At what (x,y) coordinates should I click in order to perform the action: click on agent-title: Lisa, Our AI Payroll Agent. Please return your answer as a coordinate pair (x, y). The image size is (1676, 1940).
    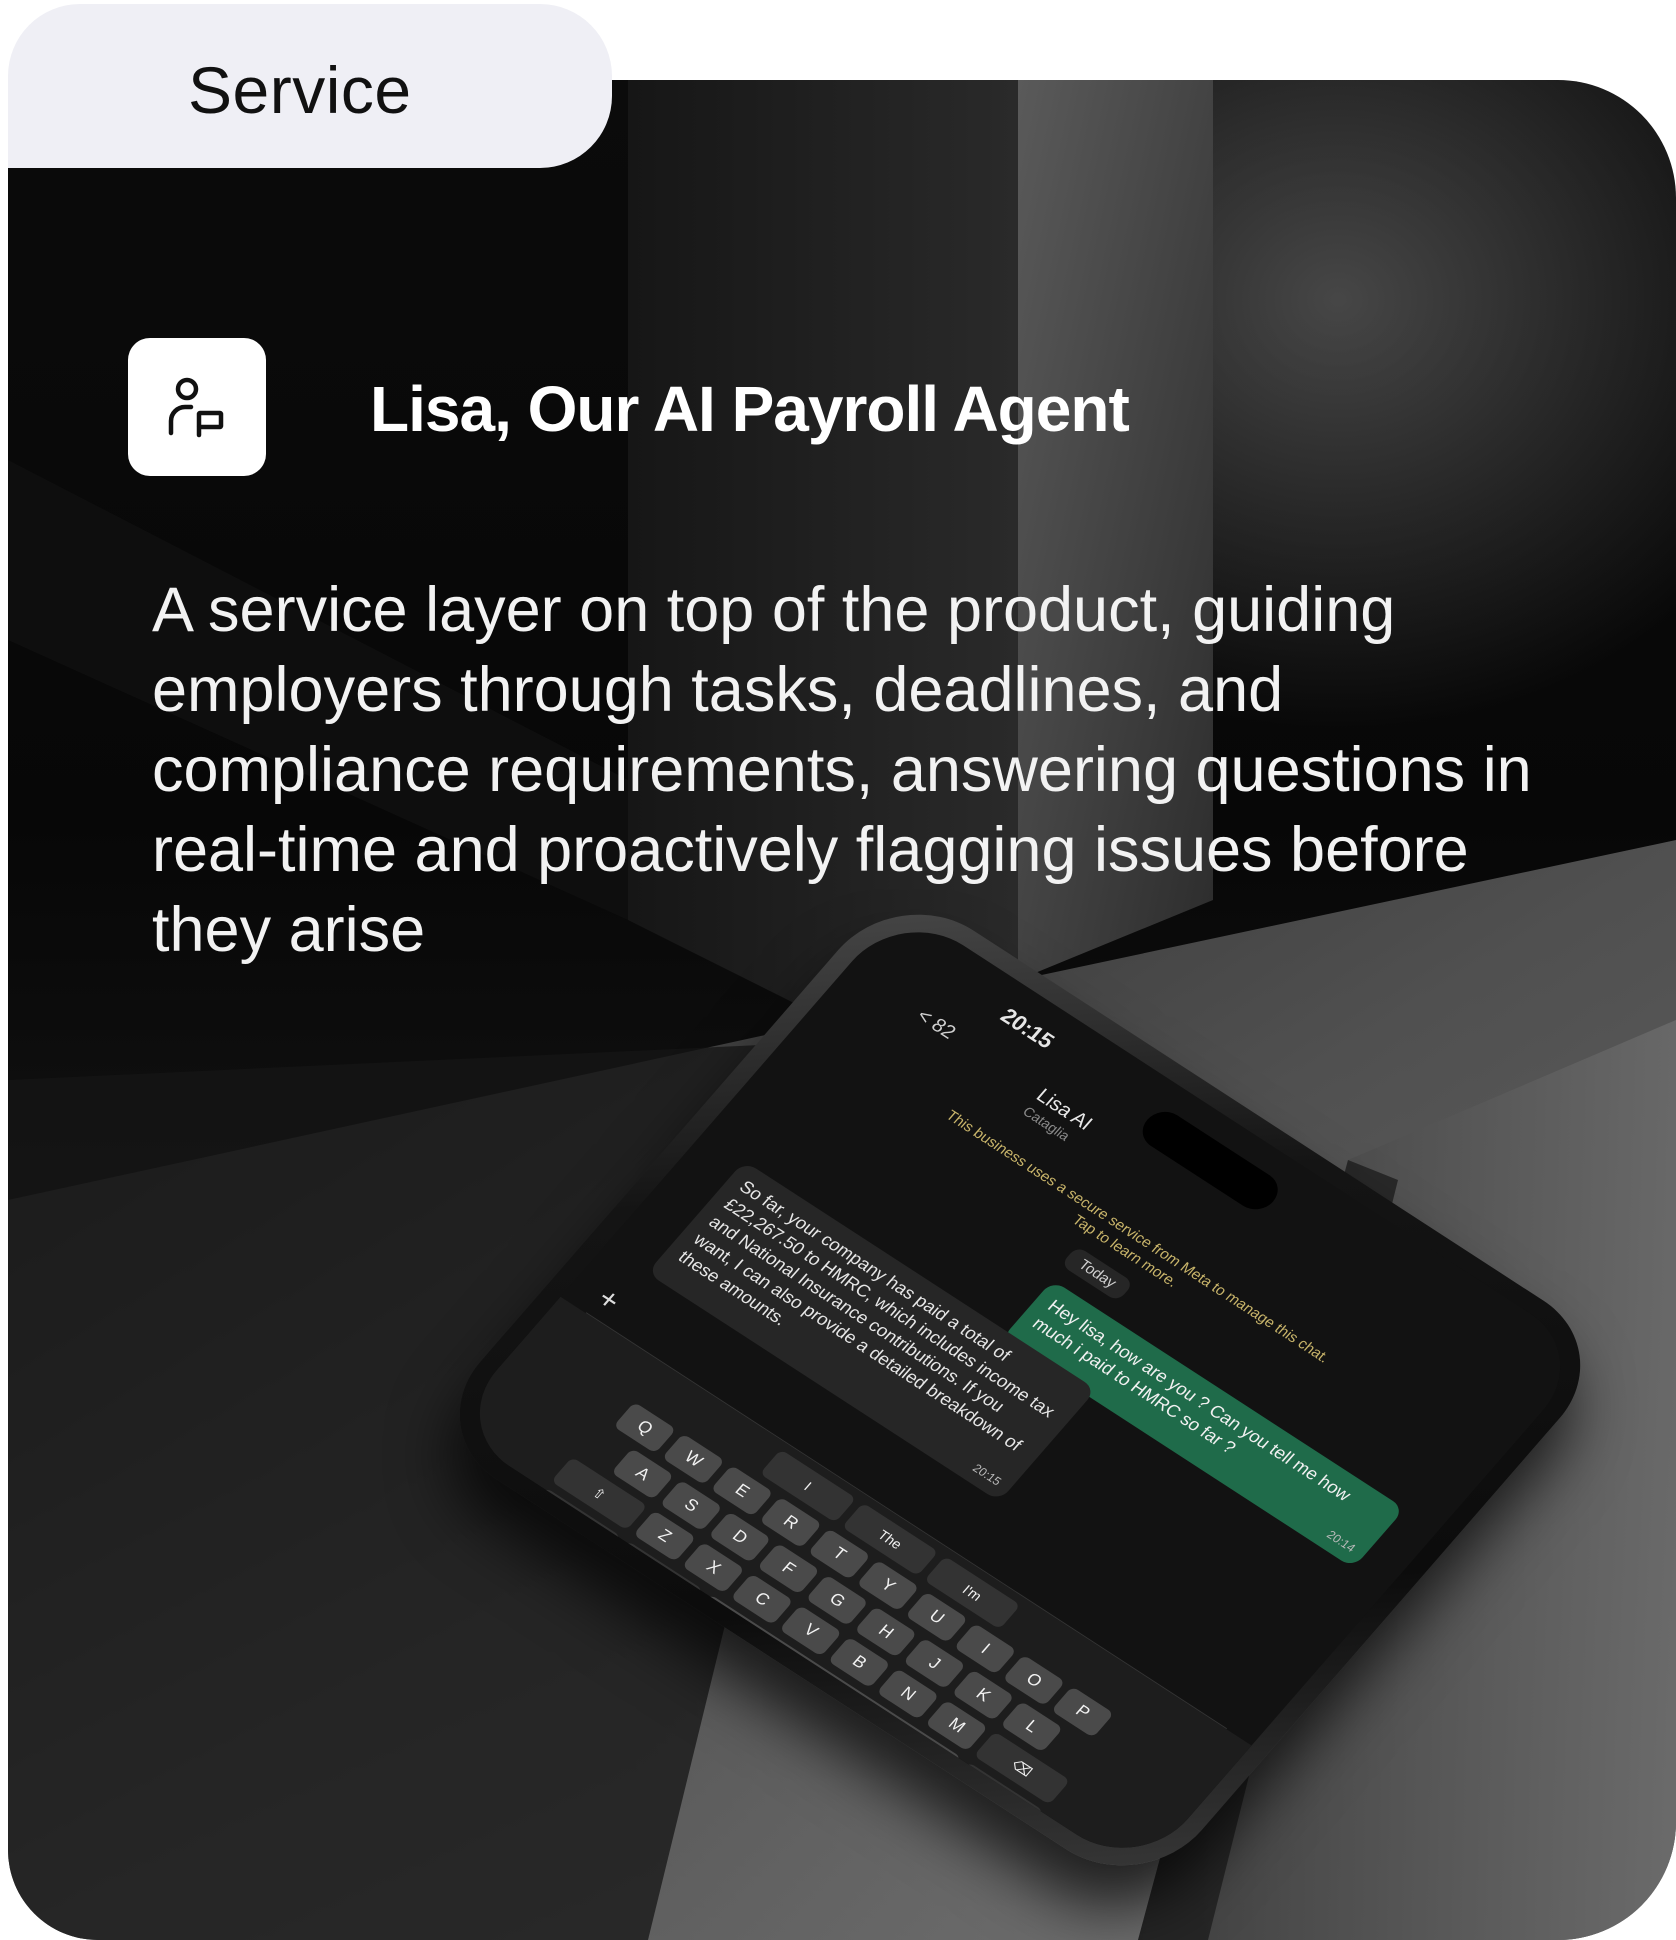
    Looking at the image, I should click on (750, 409).